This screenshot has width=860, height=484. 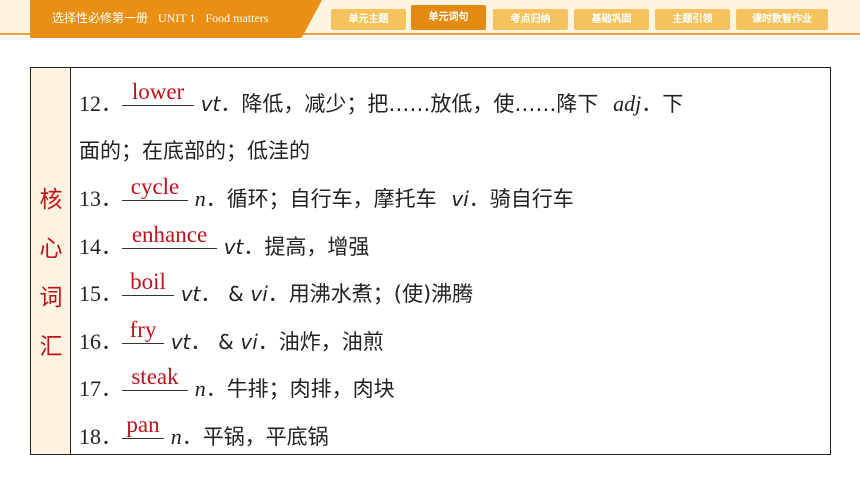 What do you see at coordinates (143, 329) in the screenshot?
I see `answer-blank: fry` at bounding box center [143, 329].